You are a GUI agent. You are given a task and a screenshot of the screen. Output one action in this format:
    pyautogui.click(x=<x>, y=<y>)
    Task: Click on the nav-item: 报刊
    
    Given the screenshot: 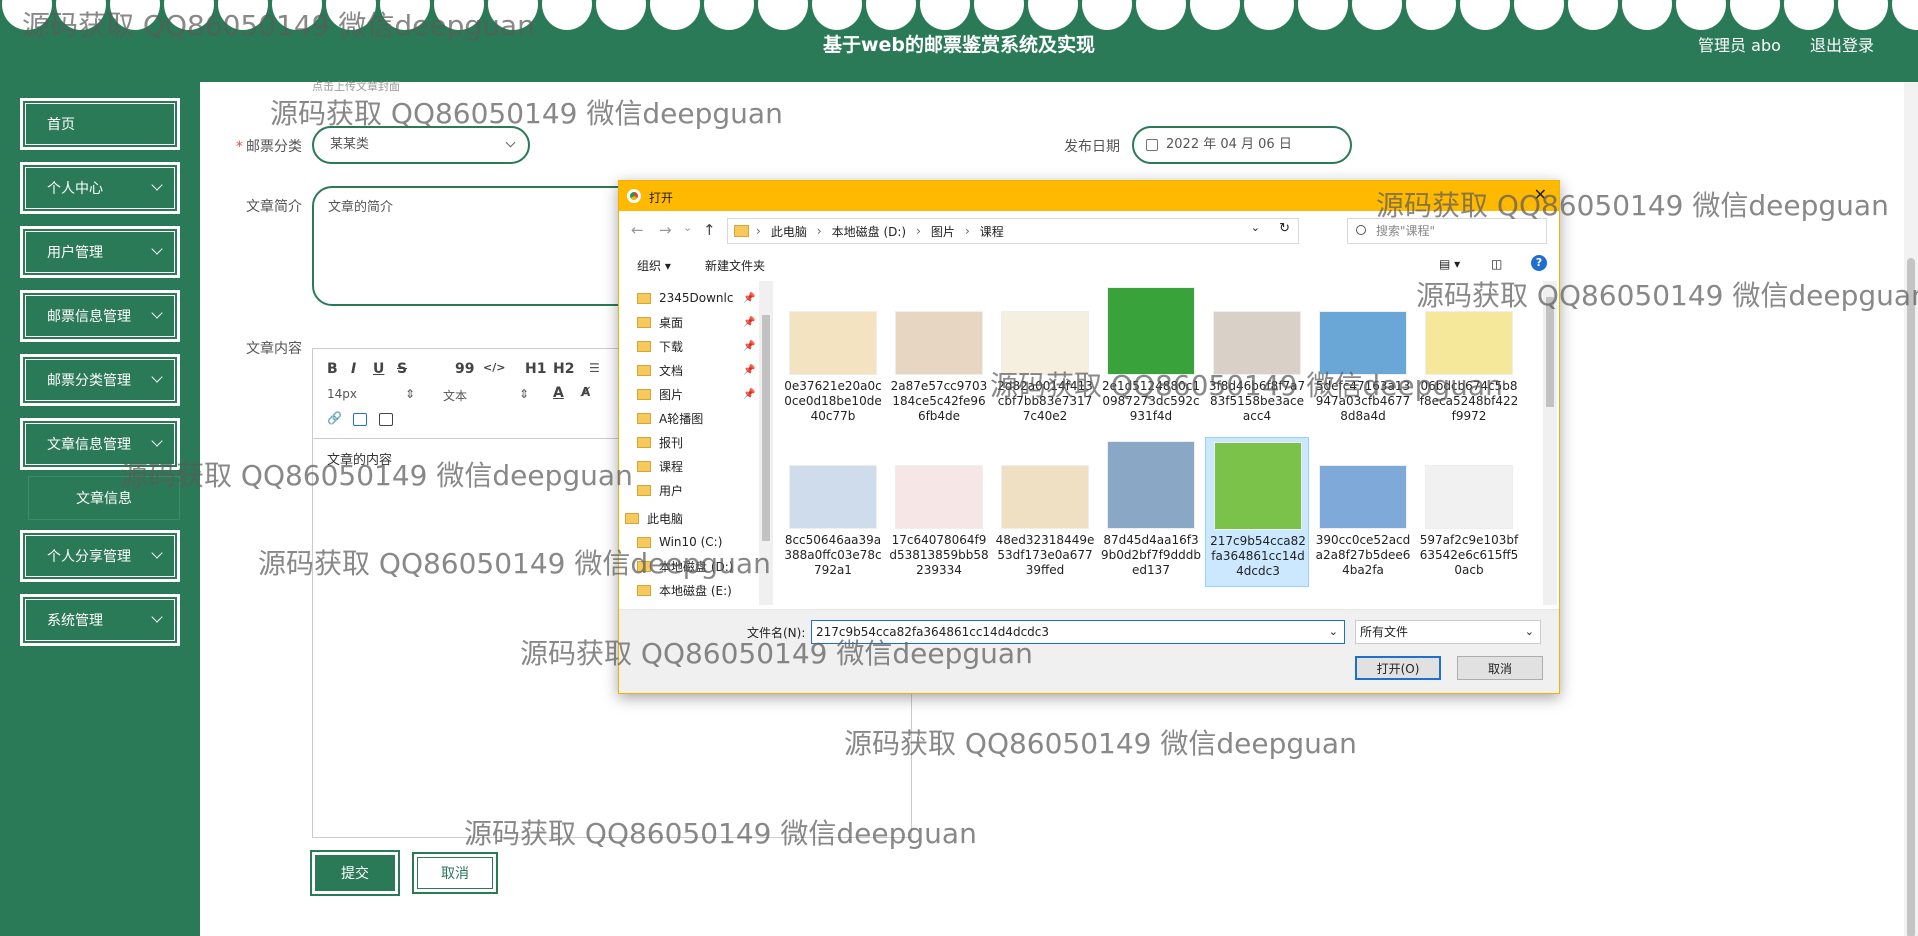 What is the action you would take?
    pyautogui.click(x=660, y=442)
    